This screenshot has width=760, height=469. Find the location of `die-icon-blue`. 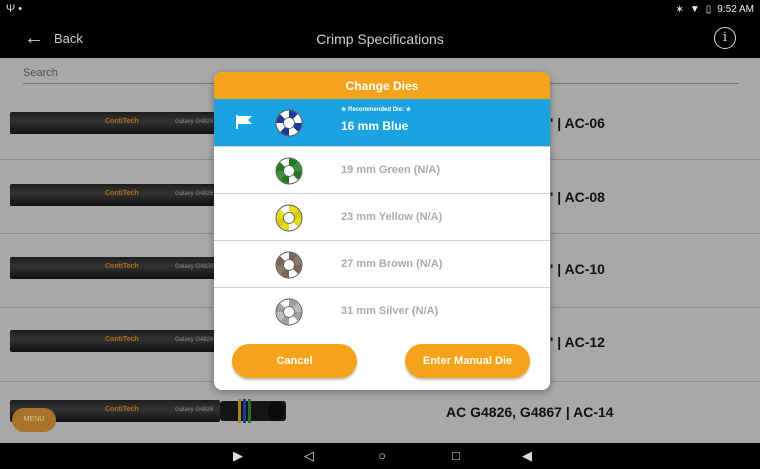

die-icon-blue is located at coordinates (289, 123).